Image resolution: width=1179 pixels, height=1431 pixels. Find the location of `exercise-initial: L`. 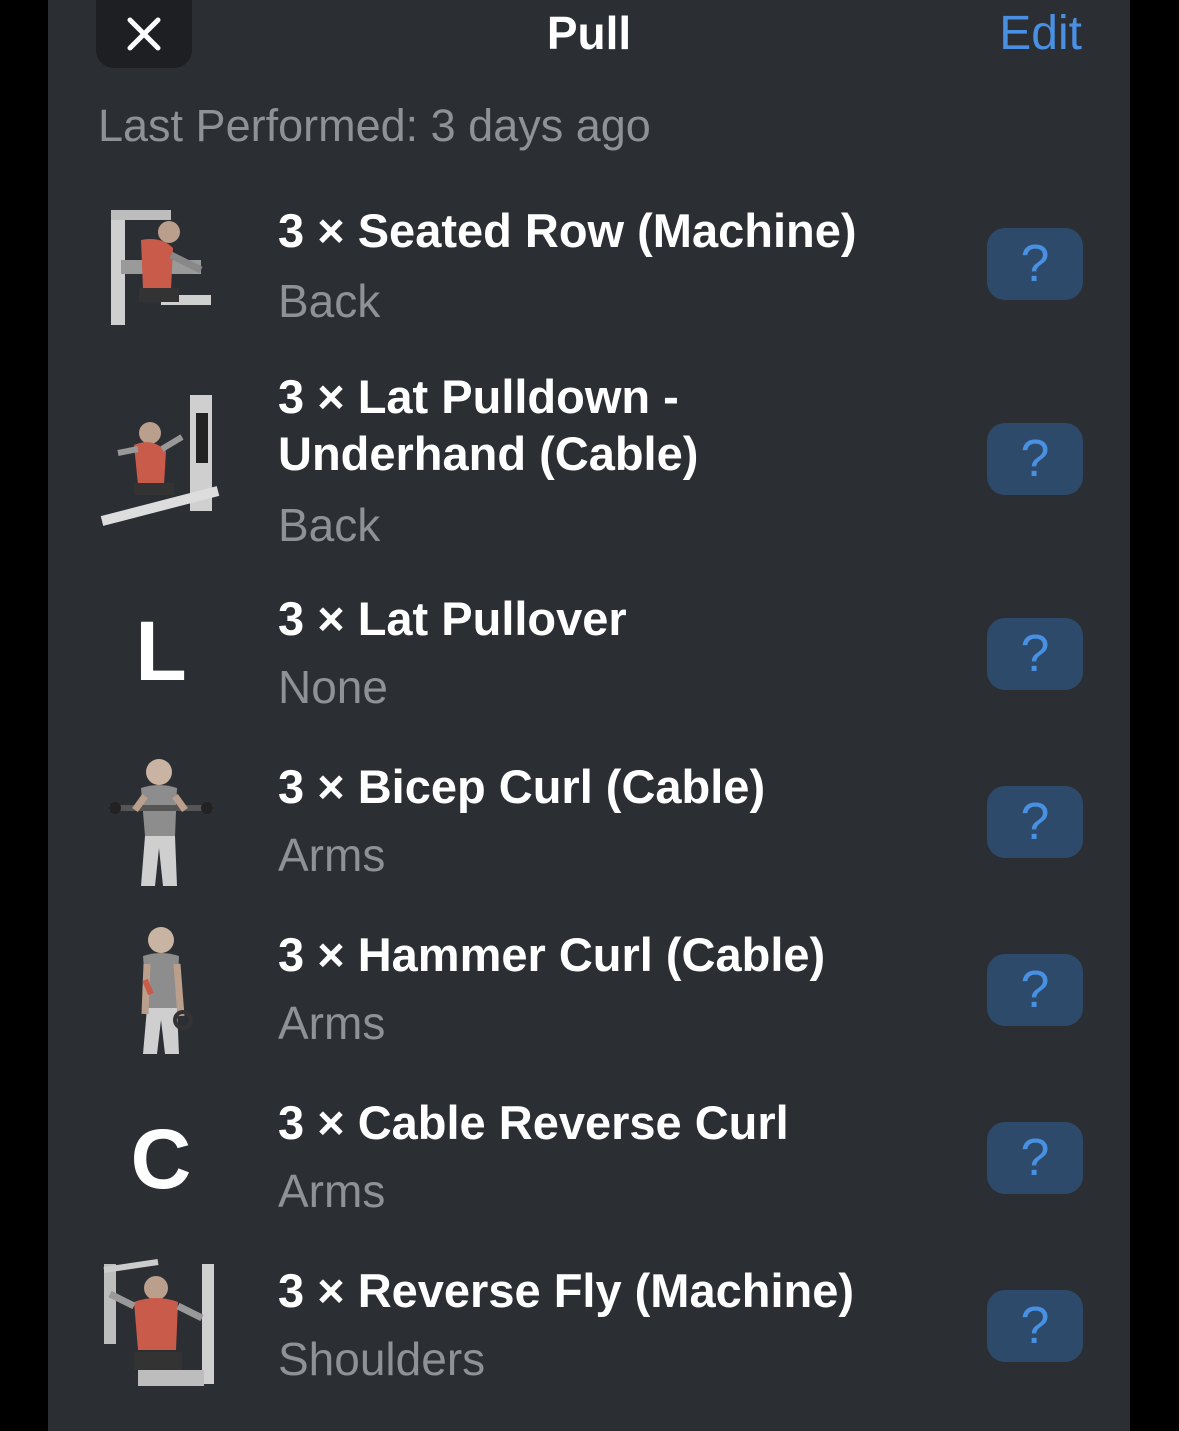

exercise-initial: L is located at coordinates (161, 650).